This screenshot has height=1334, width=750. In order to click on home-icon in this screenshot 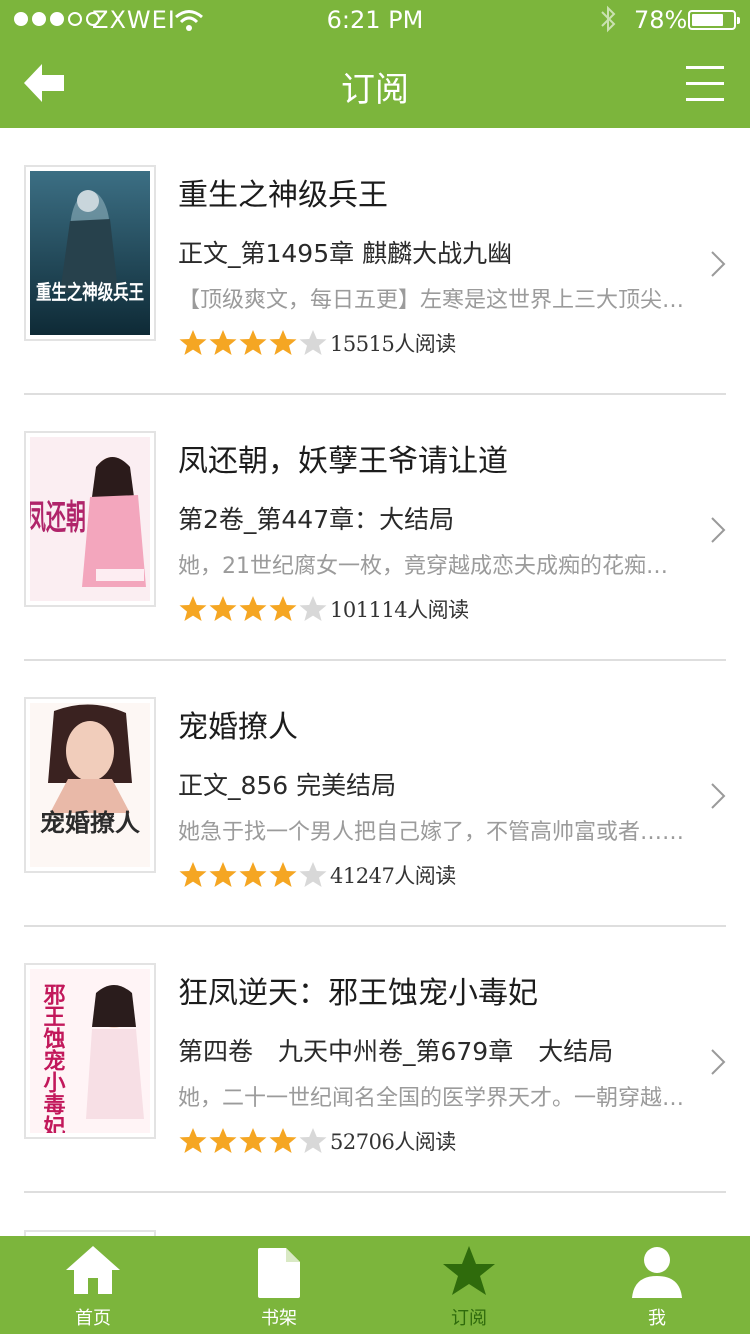, I will do `click(93, 1270)`.